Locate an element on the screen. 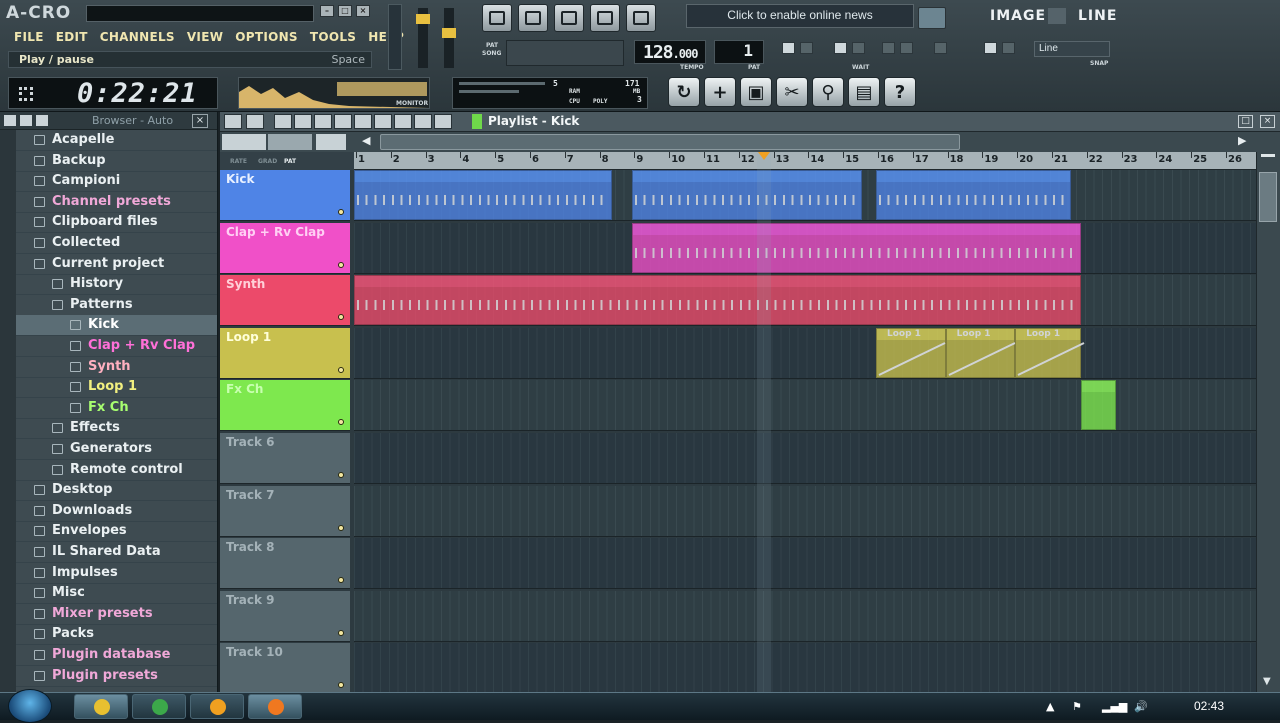 This screenshot has height=723, width=1280. browser-close-button: × is located at coordinates (200, 121).